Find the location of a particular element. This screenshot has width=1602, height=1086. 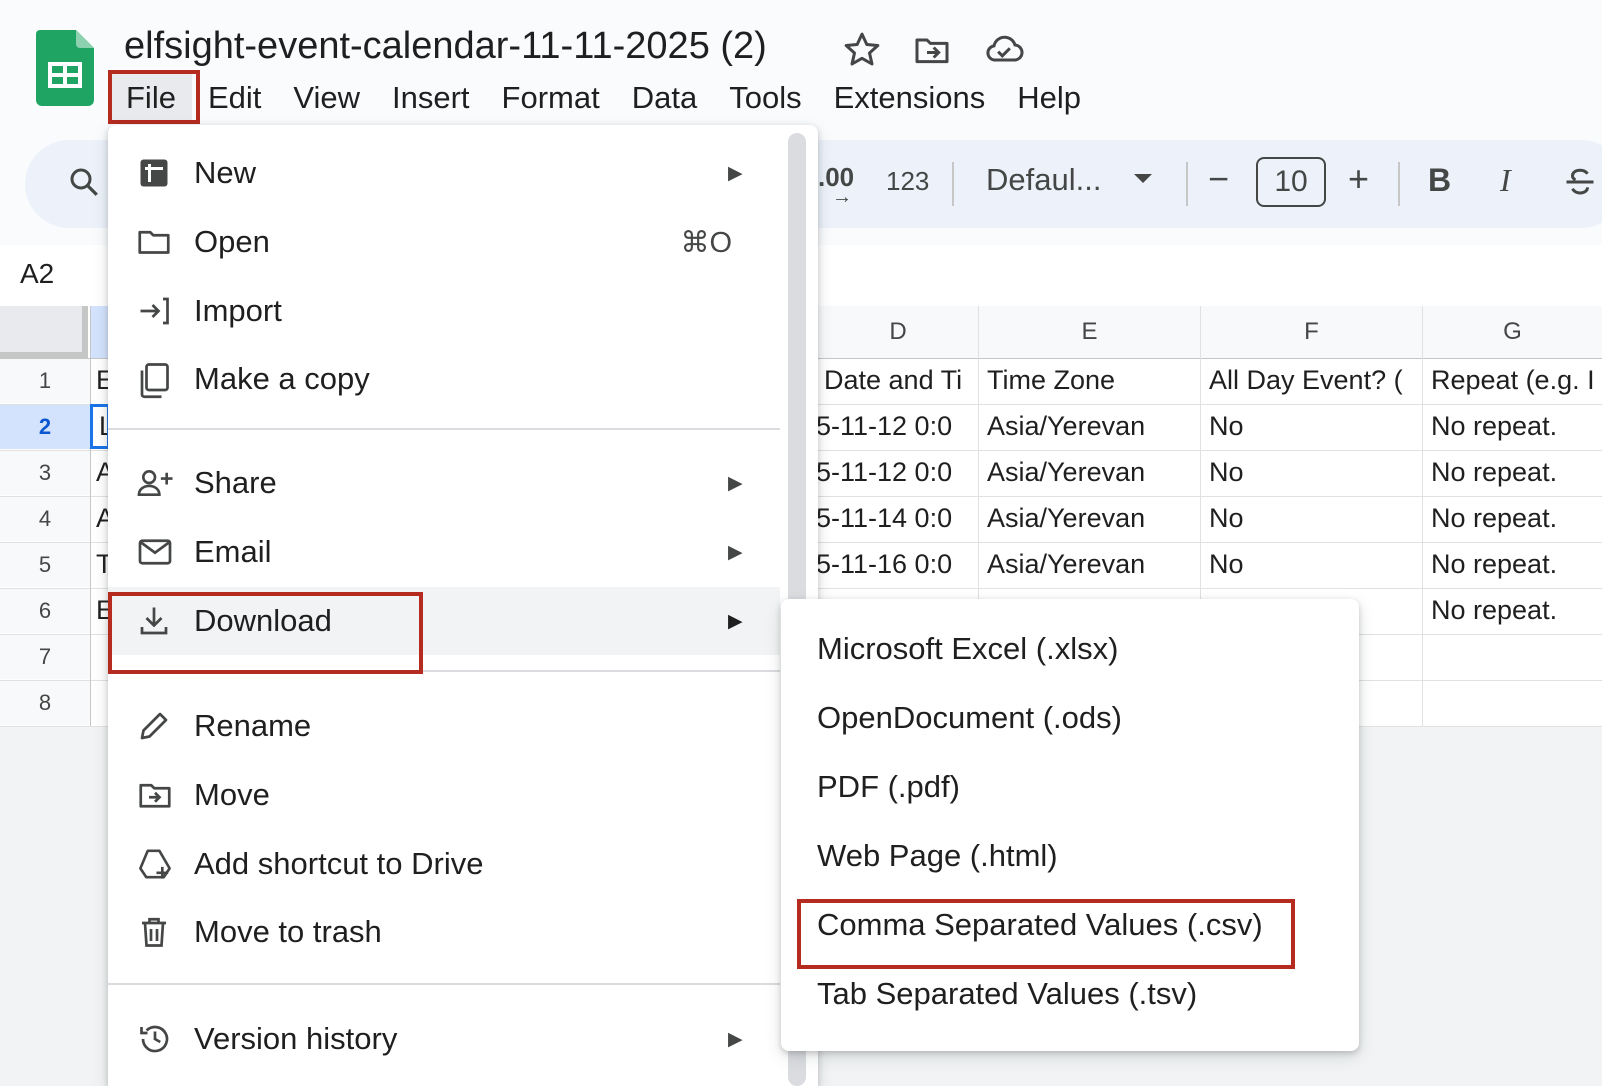

menu-insert: Insert is located at coordinates (431, 99).